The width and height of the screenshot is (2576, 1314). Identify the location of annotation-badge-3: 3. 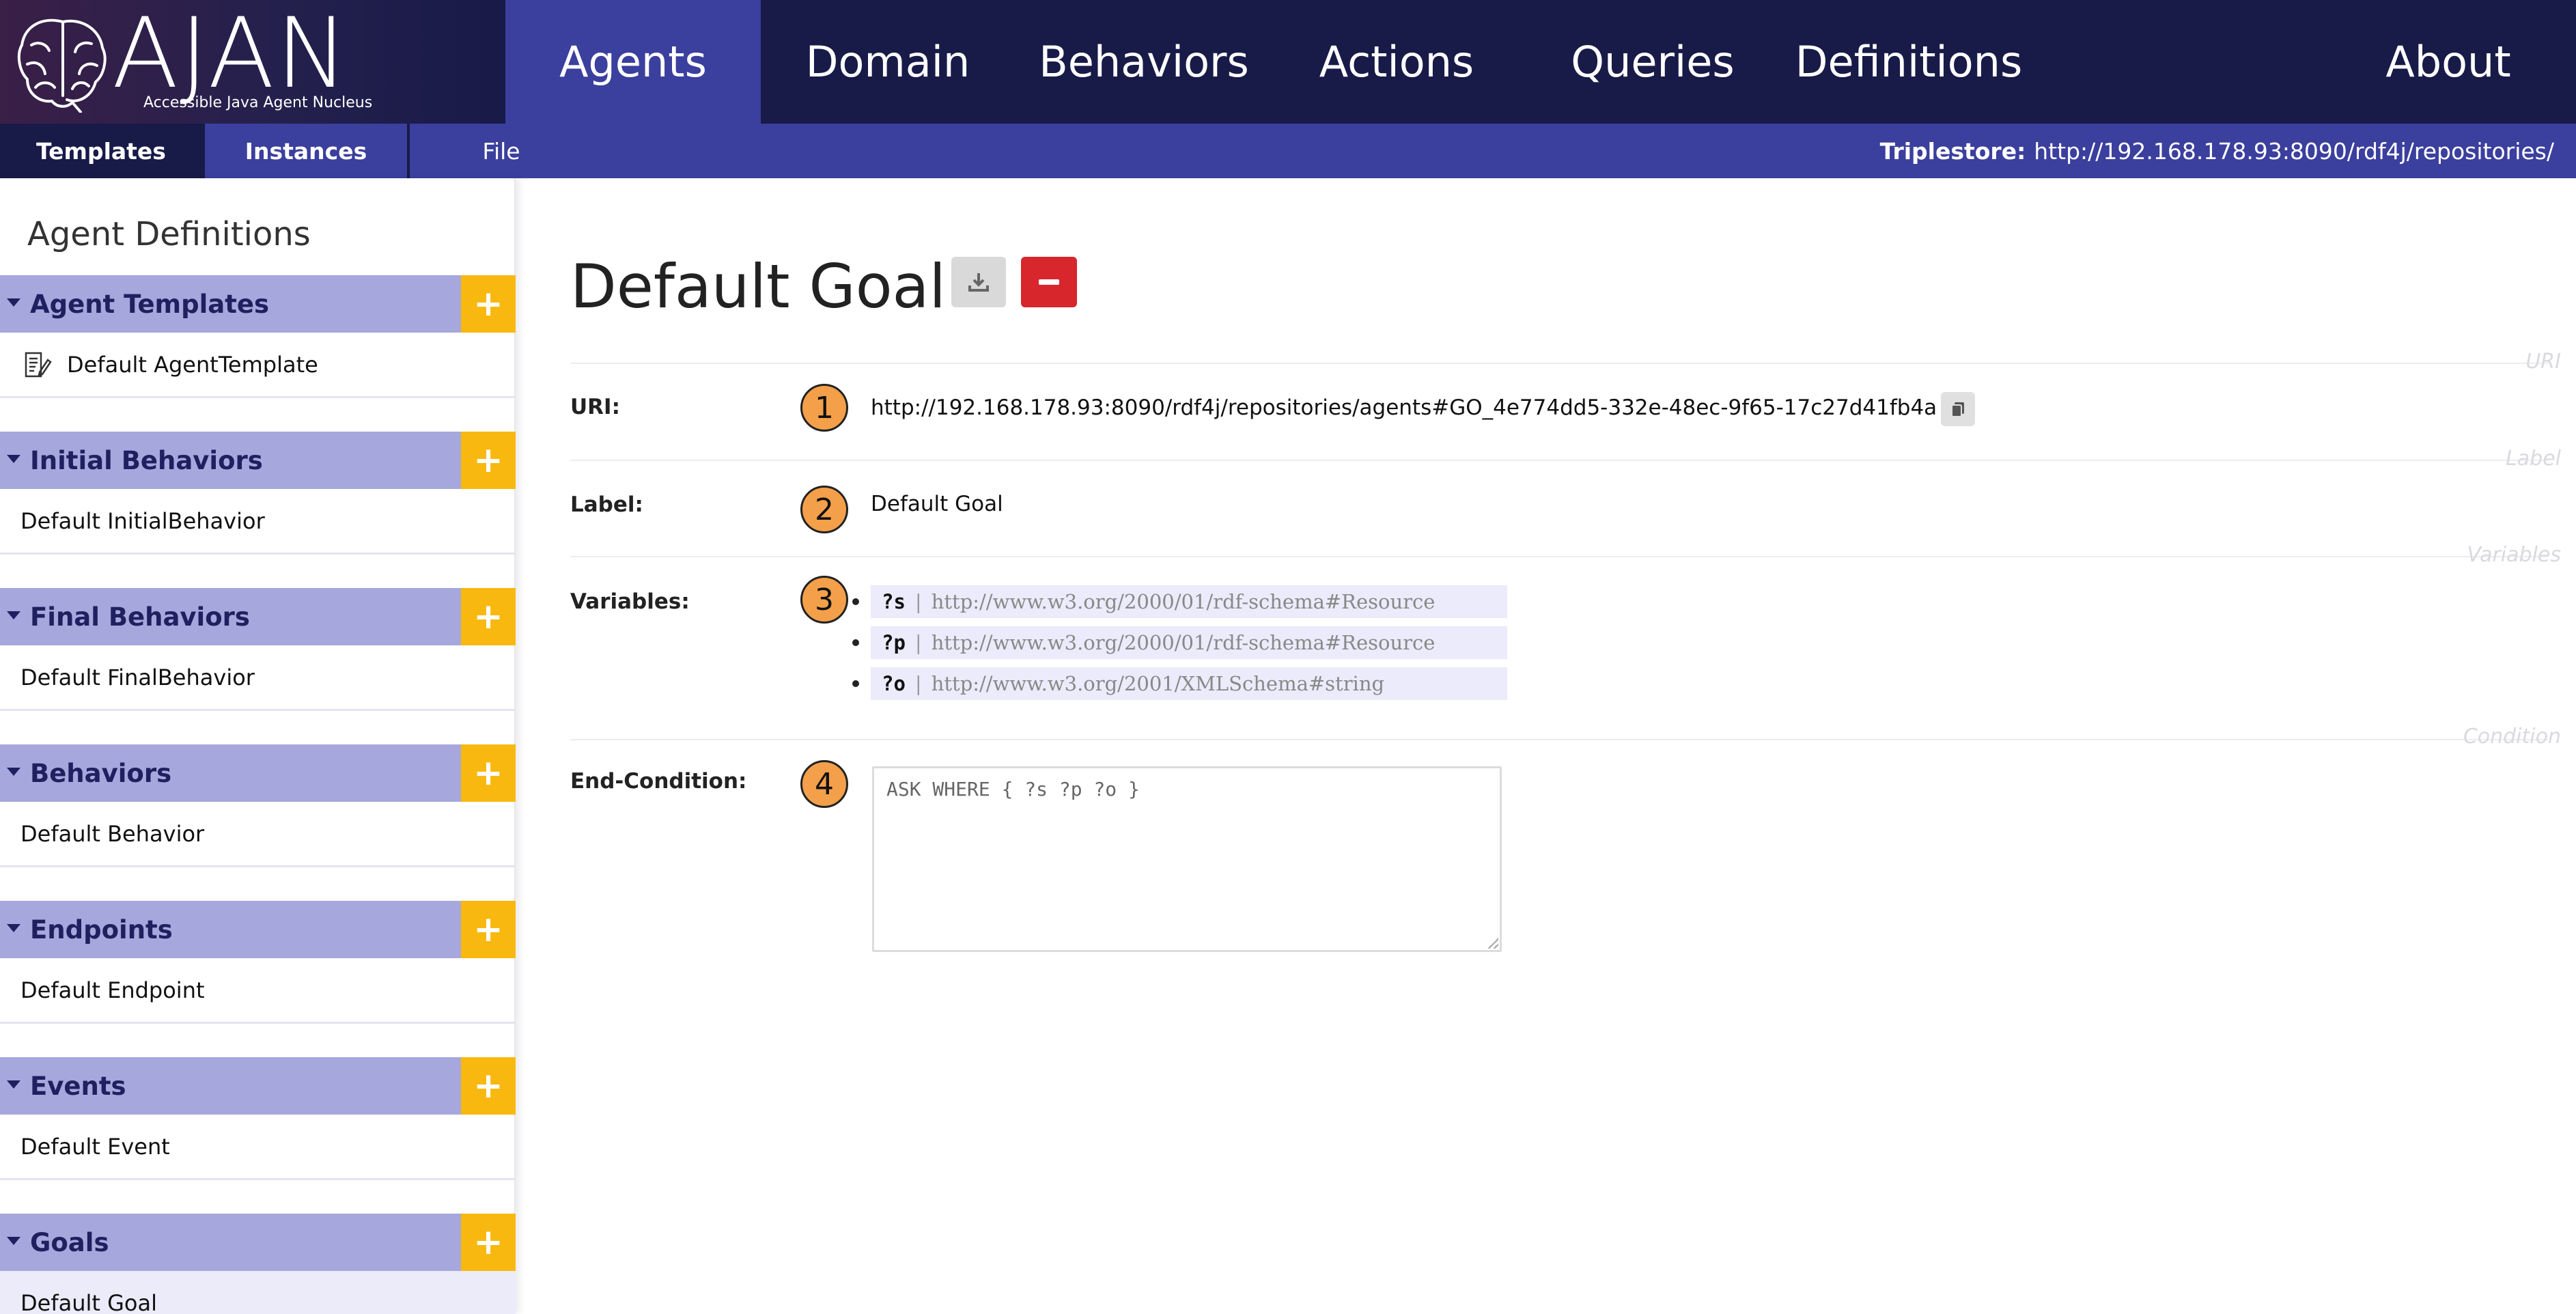
(824, 600).